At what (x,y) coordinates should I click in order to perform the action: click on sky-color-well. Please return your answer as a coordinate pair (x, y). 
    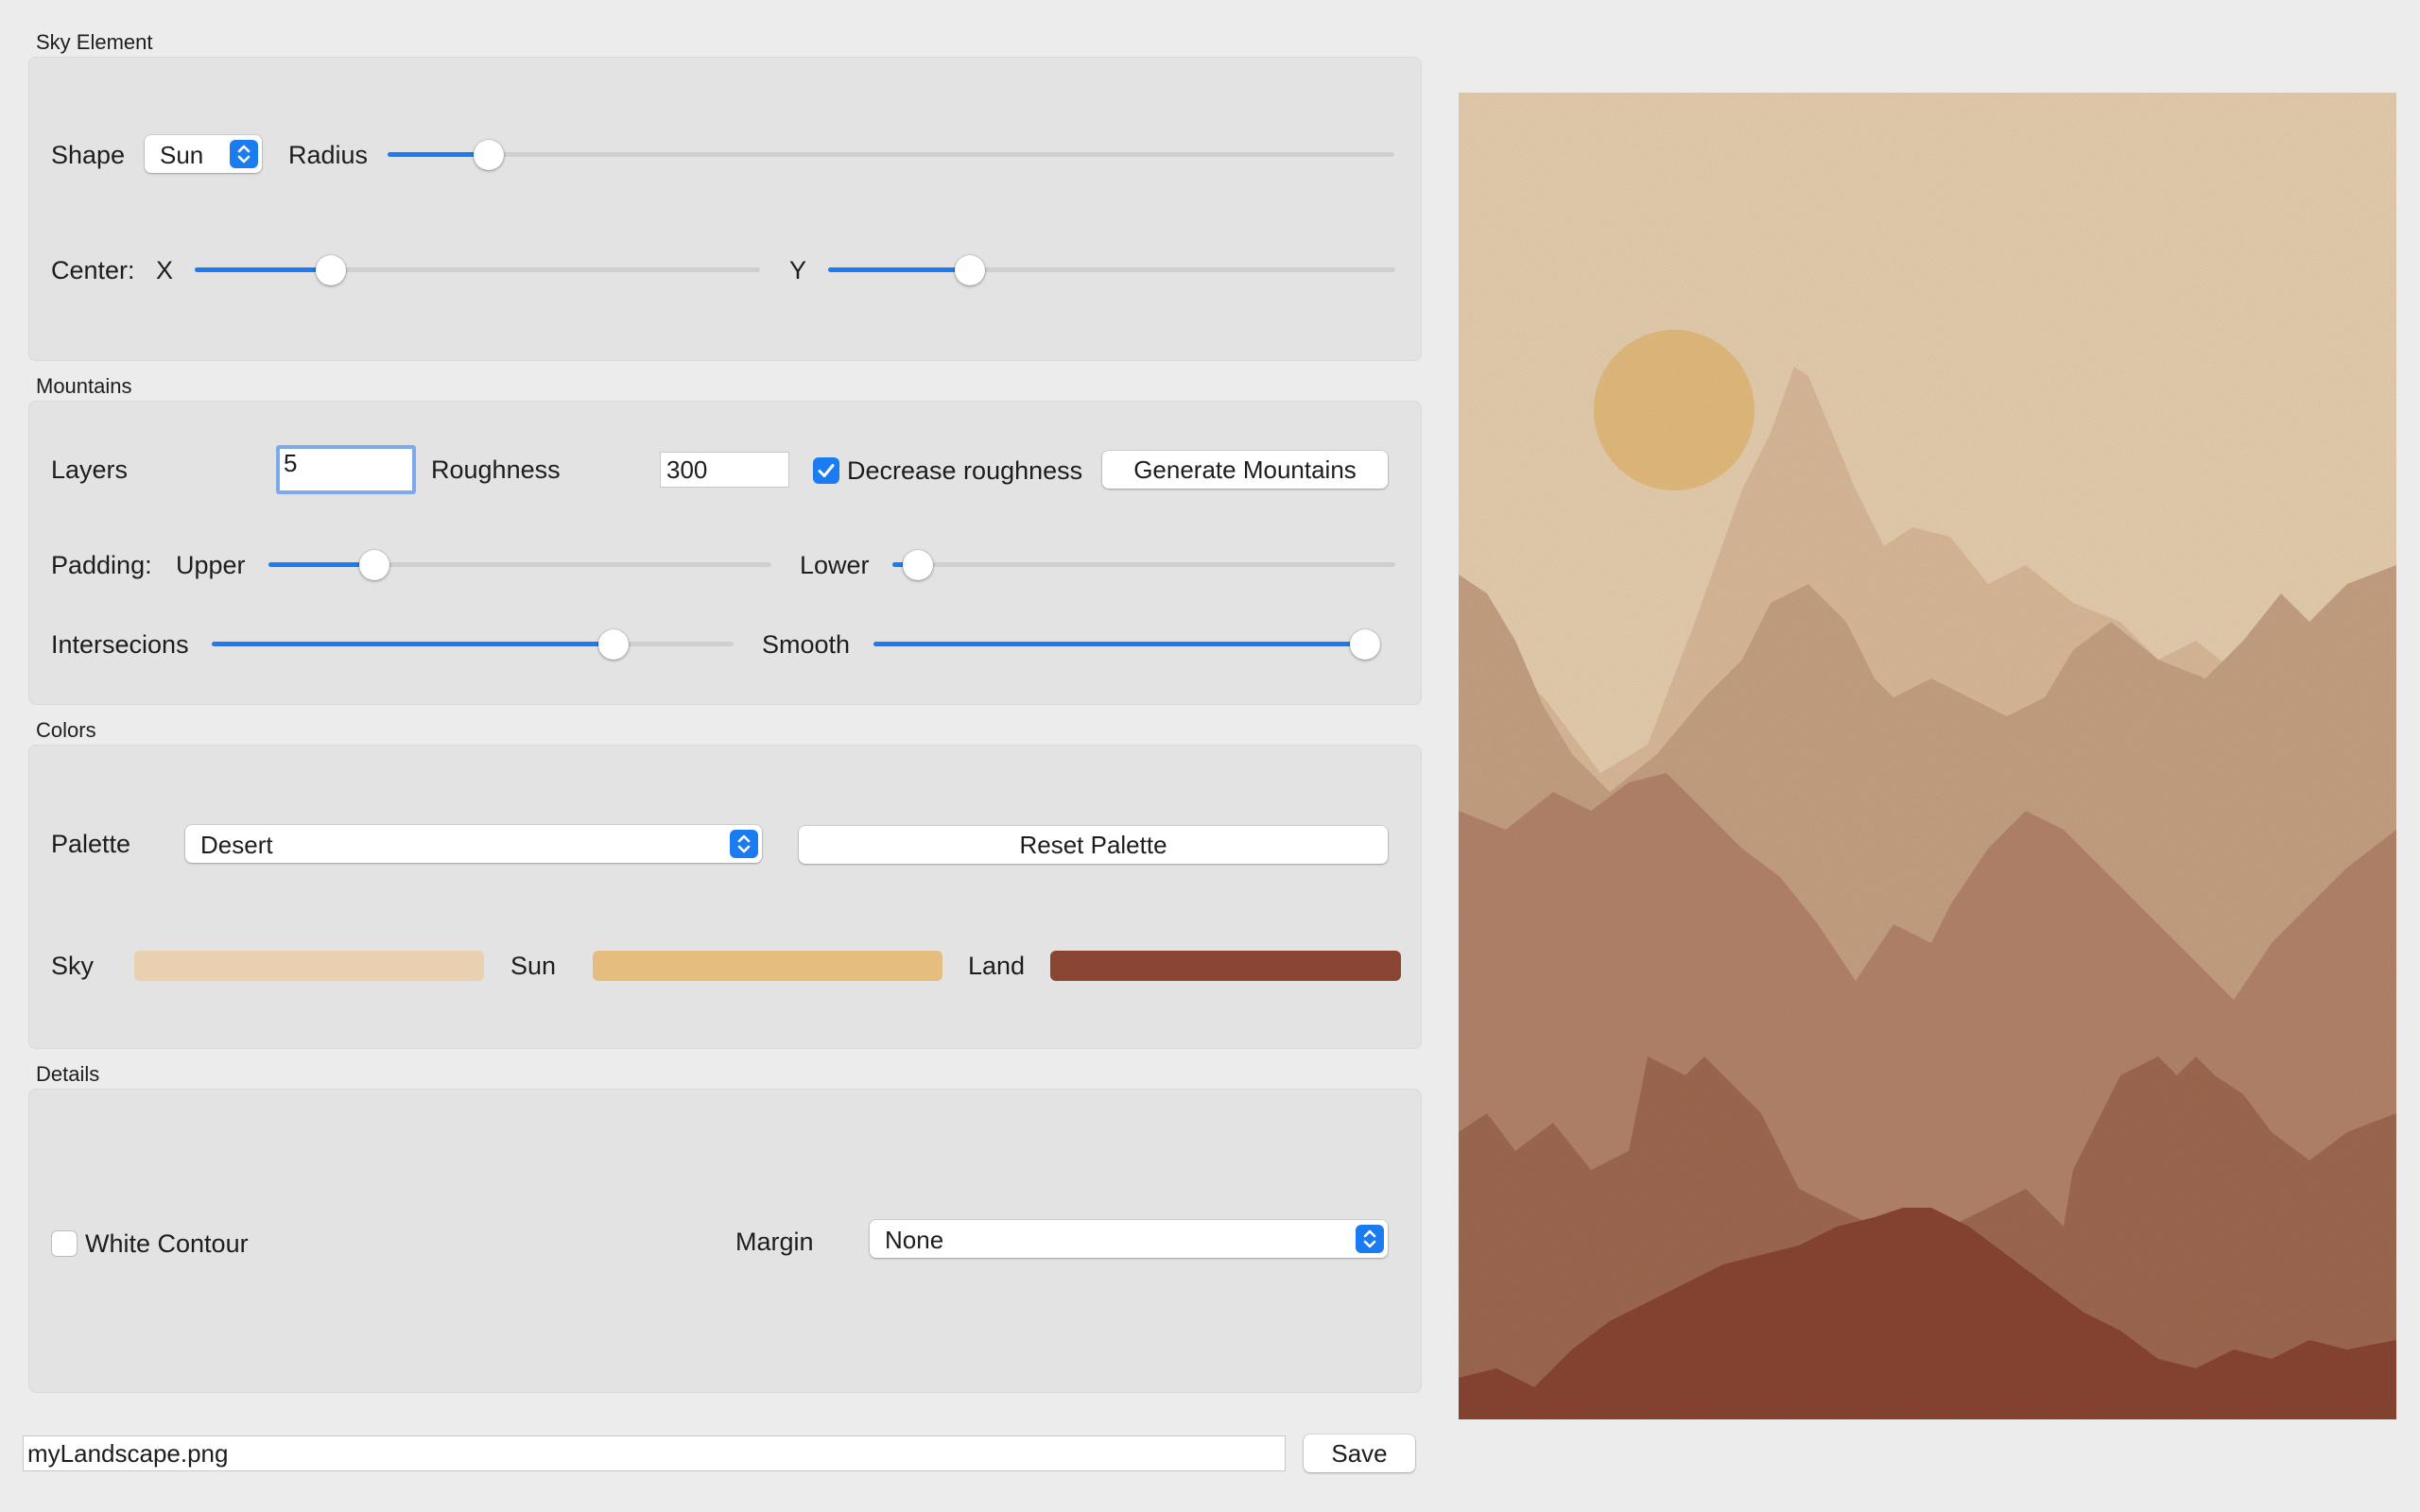
    Looking at the image, I should click on (309, 966).